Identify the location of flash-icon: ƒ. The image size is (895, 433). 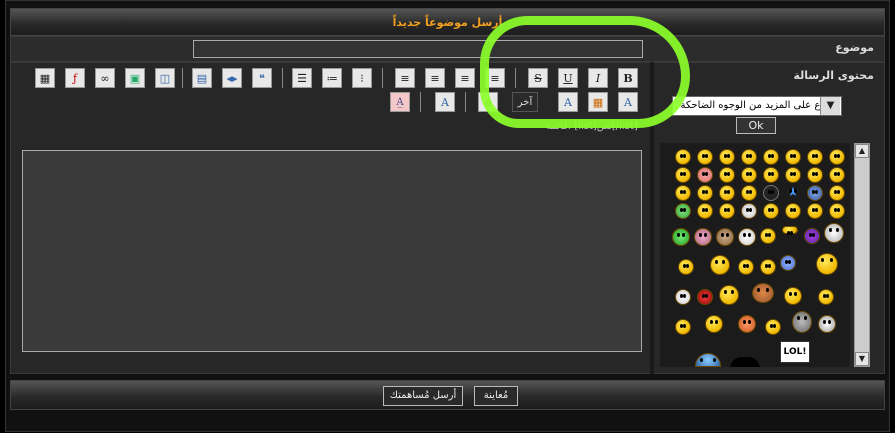
(75, 78).